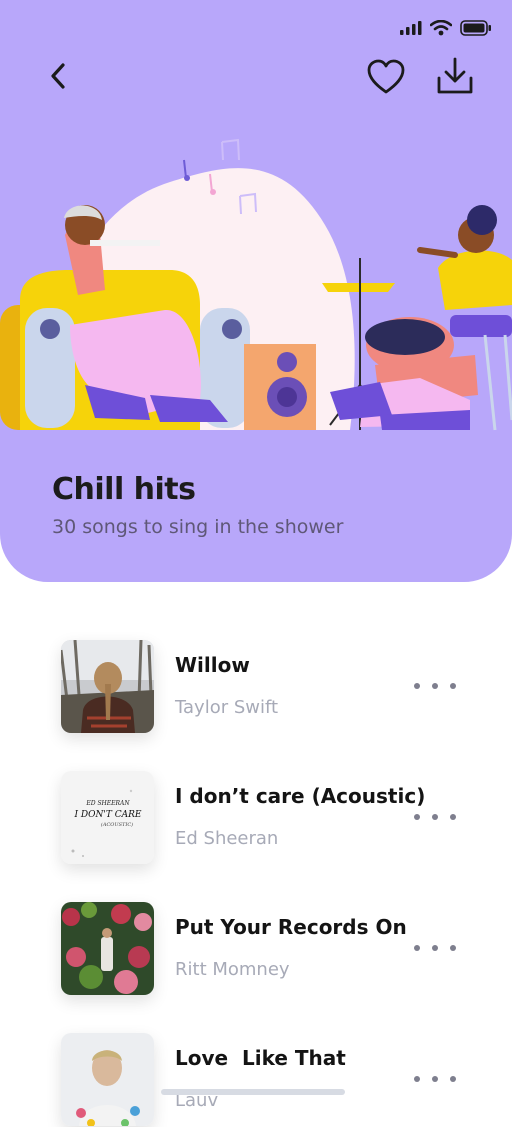 The width and height of the screenshot is (512, 1127). I want to click on download-icon, so click(455, 75).